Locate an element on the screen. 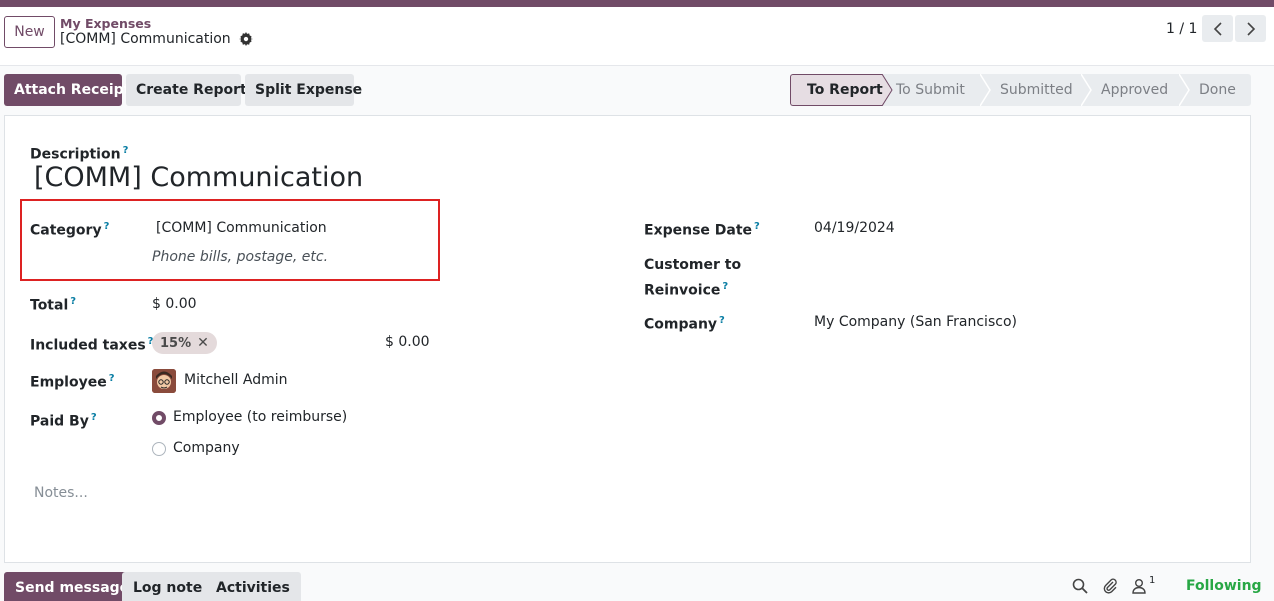 This screenshot has height=601, width=1274. tax-tag: 15% ✕ is located at coordinates (184, 343).